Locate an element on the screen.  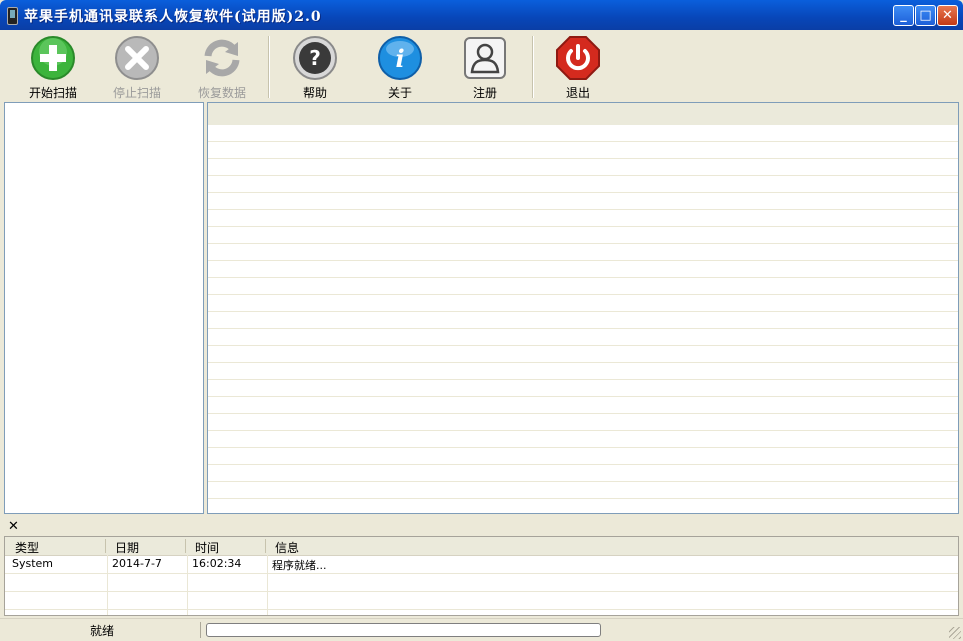
window-title: 苹果手机通讯录联系人恢复软件(试用版)2.0 is located at coordinates (173, 17).